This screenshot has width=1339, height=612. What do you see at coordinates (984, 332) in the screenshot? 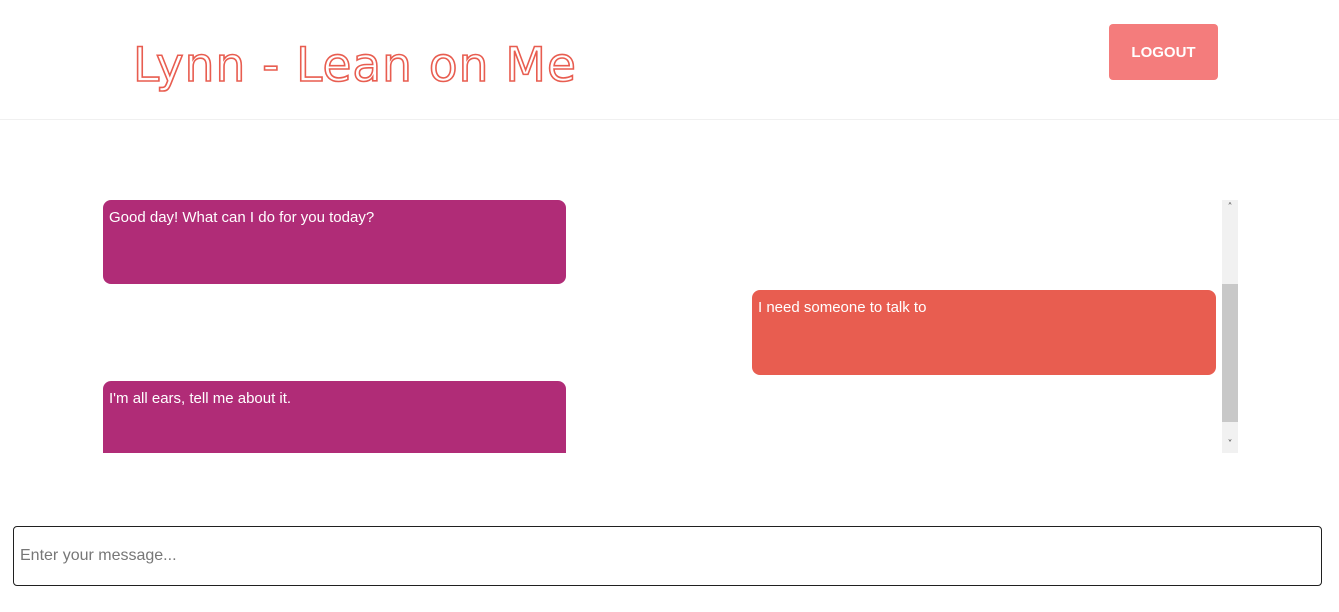
I see `user-message: I need someone to talk to` at bounding box center [984, 332].